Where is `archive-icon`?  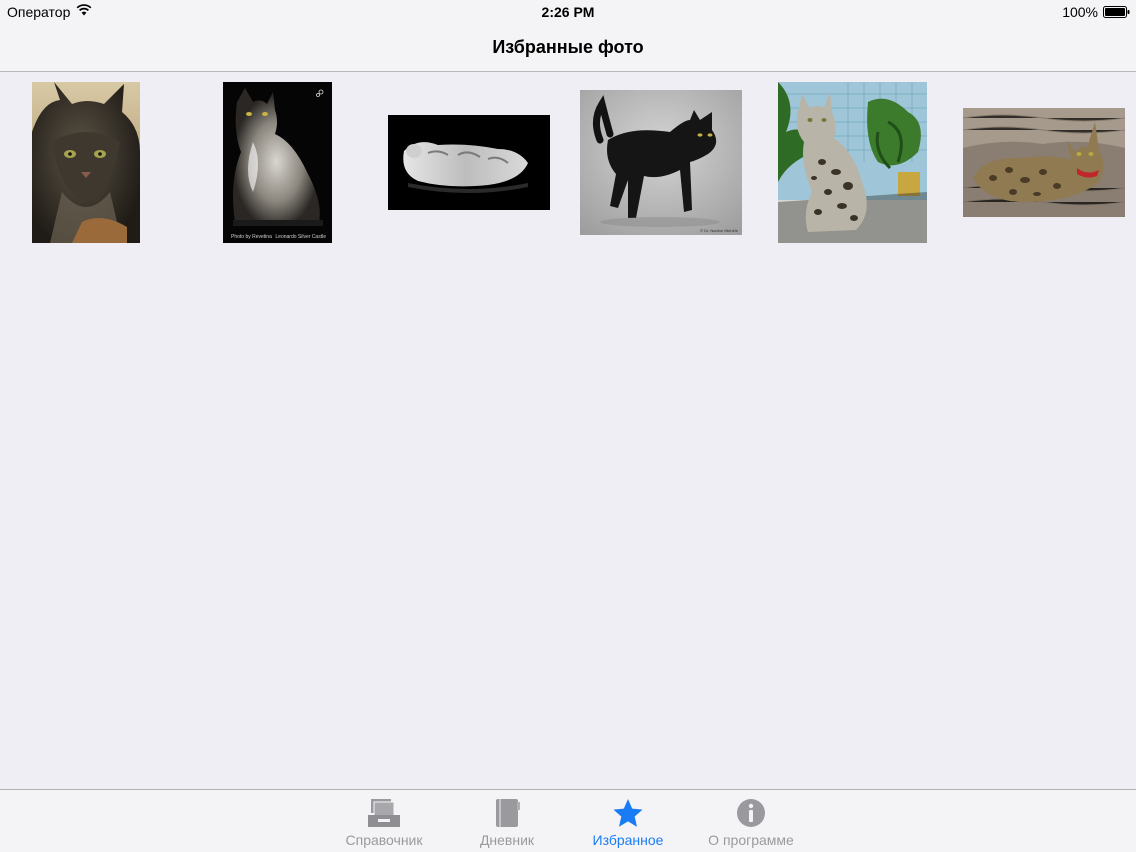 archive-icon is located at coordinates (384, 813).